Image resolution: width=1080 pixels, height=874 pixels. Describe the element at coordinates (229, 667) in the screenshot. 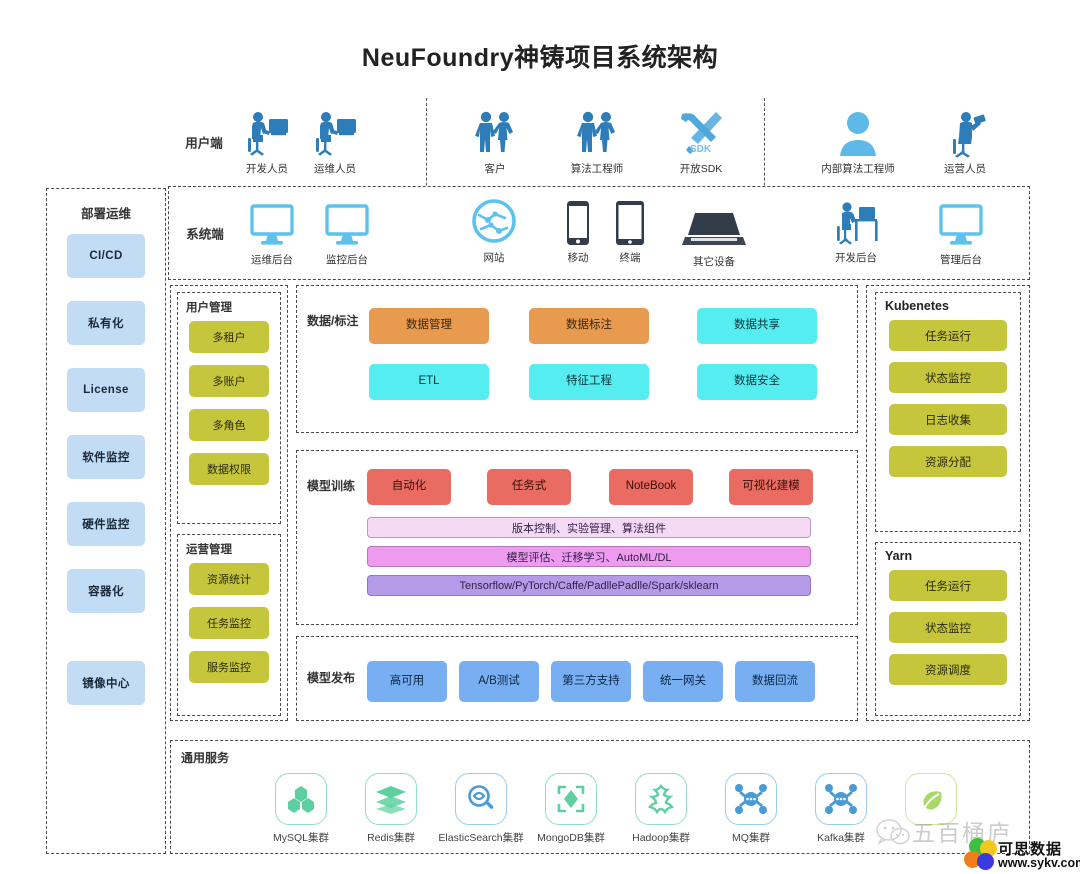

I see `operation-management-item-service-monitor: 服务监控` at that location.